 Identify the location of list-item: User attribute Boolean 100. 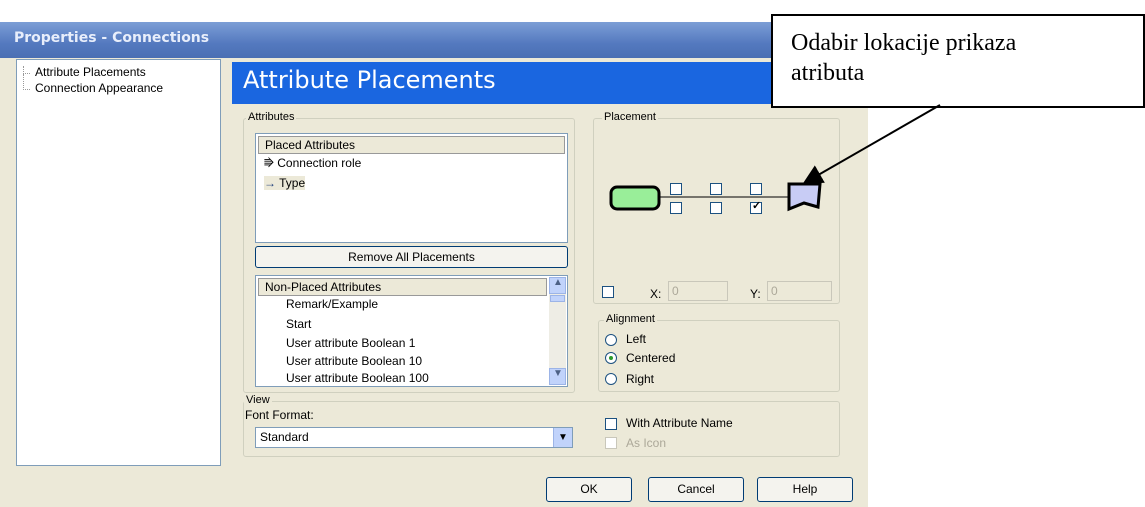
(357, 378).